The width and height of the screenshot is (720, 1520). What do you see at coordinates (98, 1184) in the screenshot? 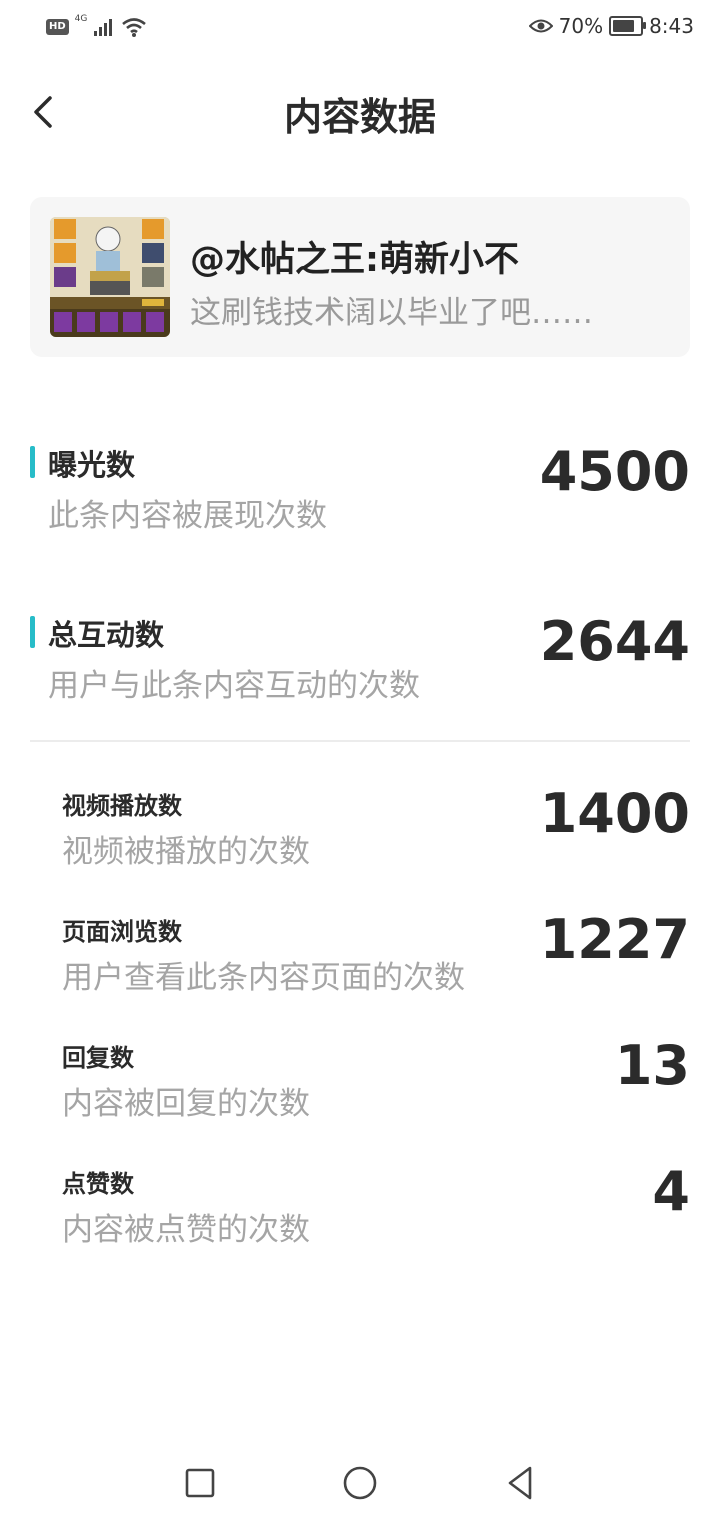
I see `metric-title: 点赞数` at bounding box center [98, 1184].